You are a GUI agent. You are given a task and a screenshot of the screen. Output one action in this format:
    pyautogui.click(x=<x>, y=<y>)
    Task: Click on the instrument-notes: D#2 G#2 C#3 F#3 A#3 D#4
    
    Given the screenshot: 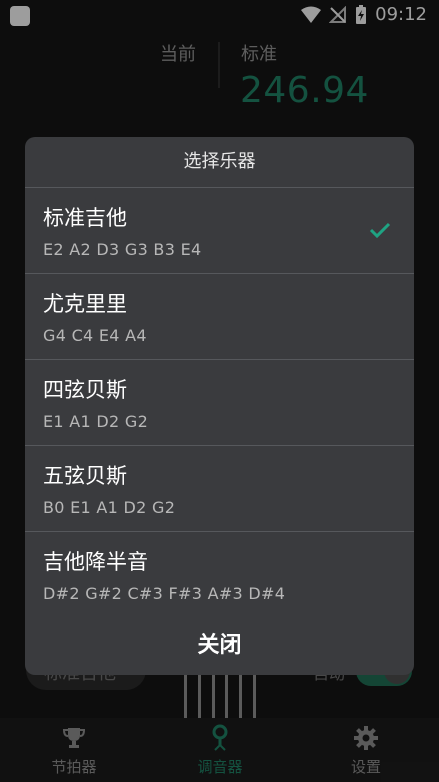 What is the action you would take?
    pyautogui.click(x=164, y=593)
    